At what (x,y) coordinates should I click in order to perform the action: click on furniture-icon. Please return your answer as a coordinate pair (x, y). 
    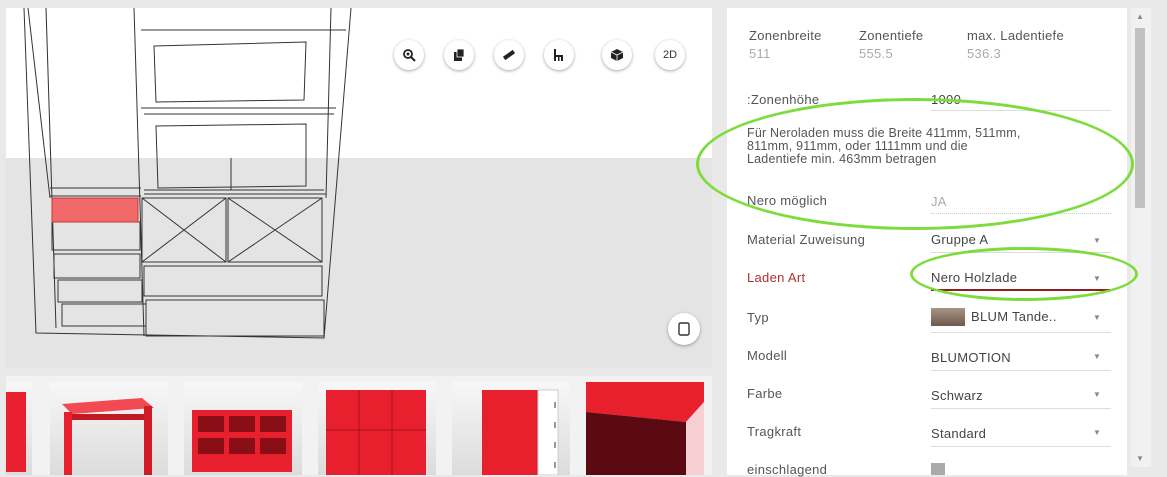
    Looking at the image, I should click on (558, 55).